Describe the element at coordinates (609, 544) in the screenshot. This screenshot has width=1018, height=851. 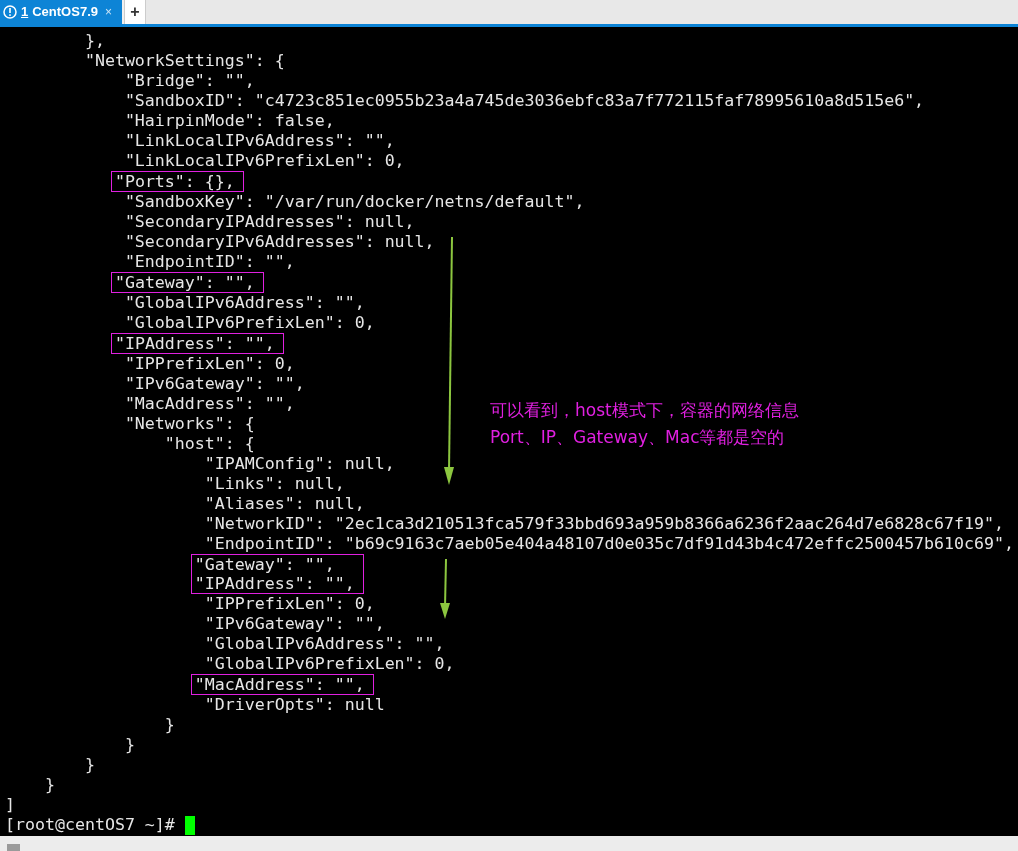
I see `terminal-line: "EndpointID": "b69c9163c7aeb05e404a48107d0e035c7df91d43b4c472effc2500457b610c69",` at that location.